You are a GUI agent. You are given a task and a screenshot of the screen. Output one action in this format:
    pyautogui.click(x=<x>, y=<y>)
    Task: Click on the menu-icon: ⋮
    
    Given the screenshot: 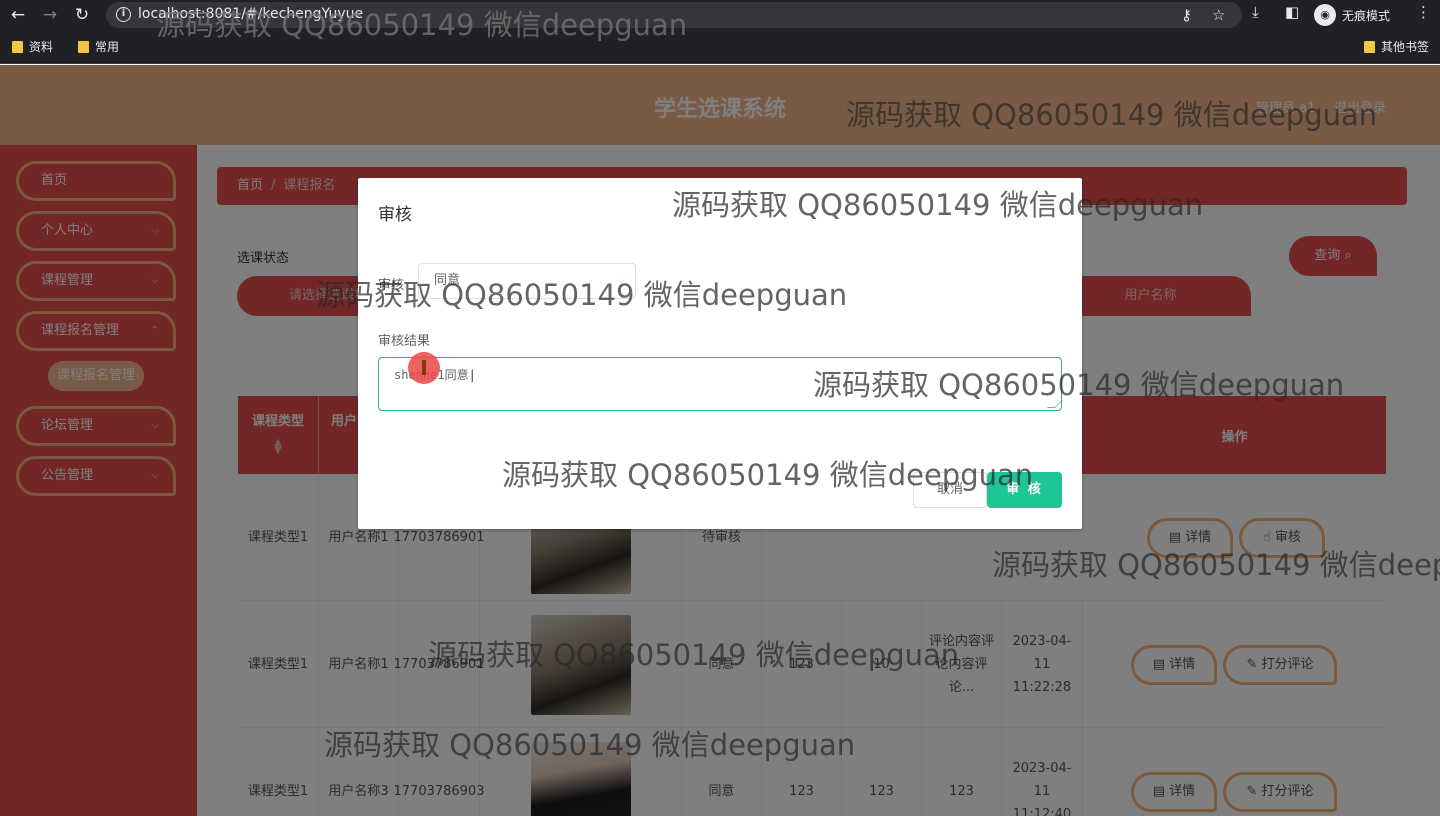 What is the action you would take?
    pyautogui.click(x=1423, y=12)
    